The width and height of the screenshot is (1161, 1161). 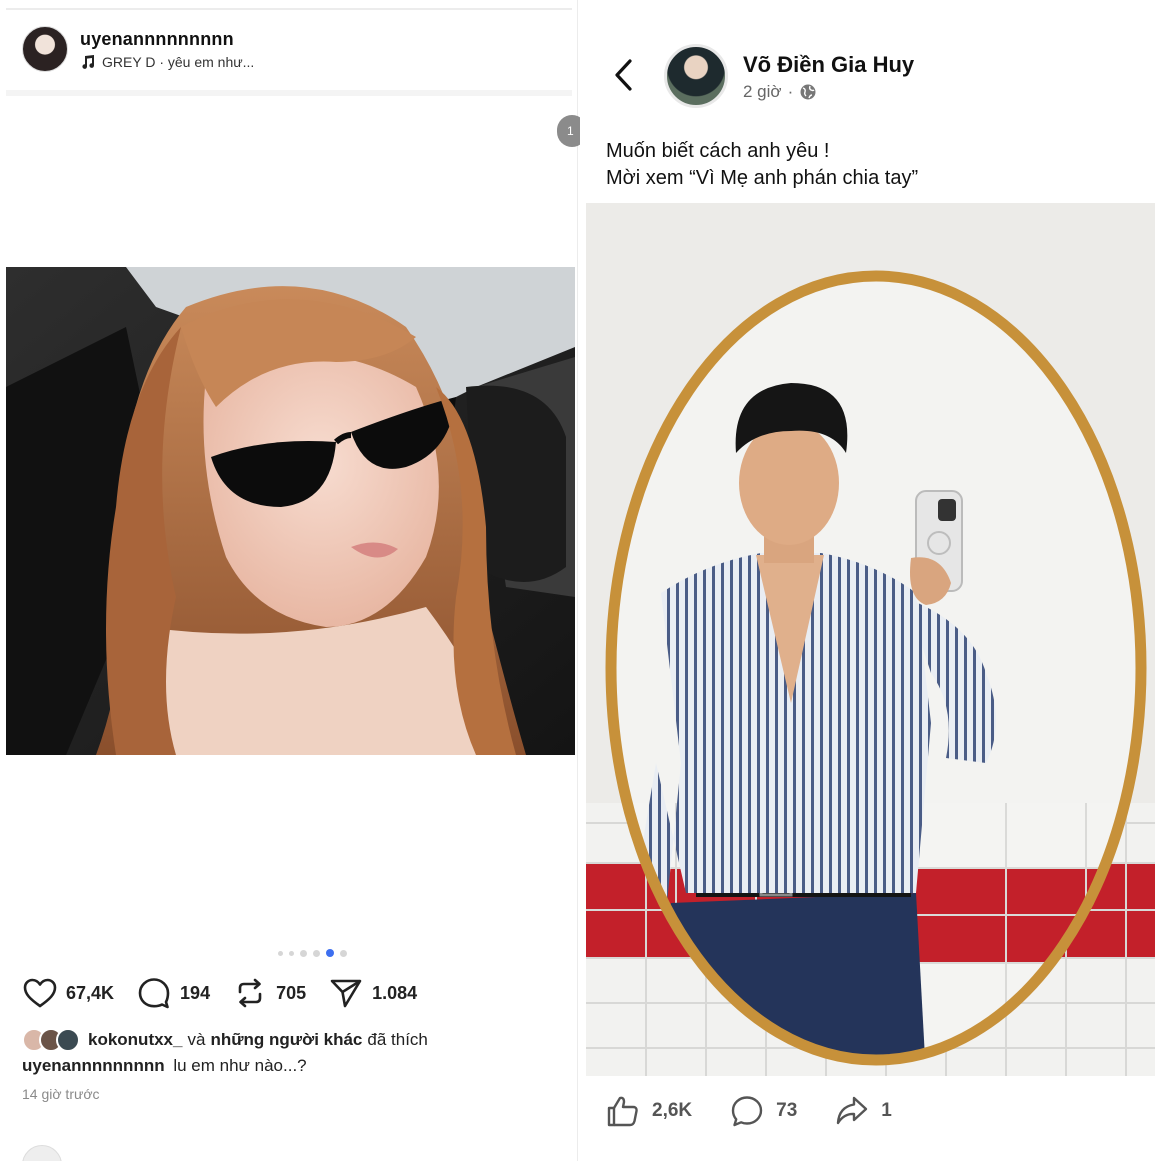 I want to click on share-arrow-icon, so click(x=852, y=1110).